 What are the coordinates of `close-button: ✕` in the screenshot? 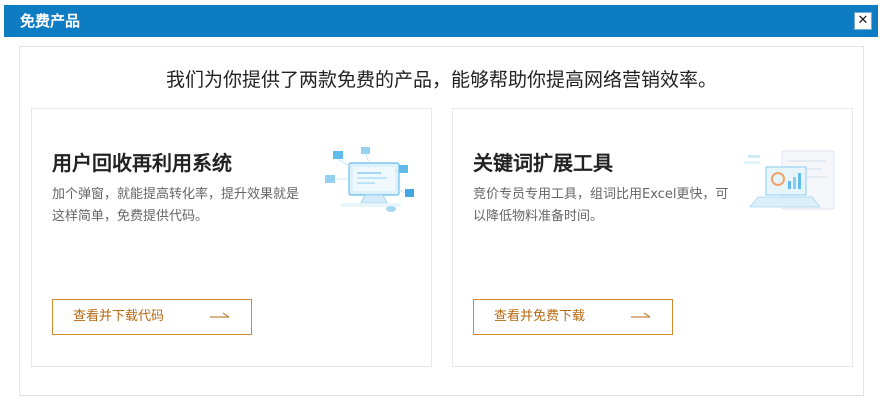 It's located at (863, 21).